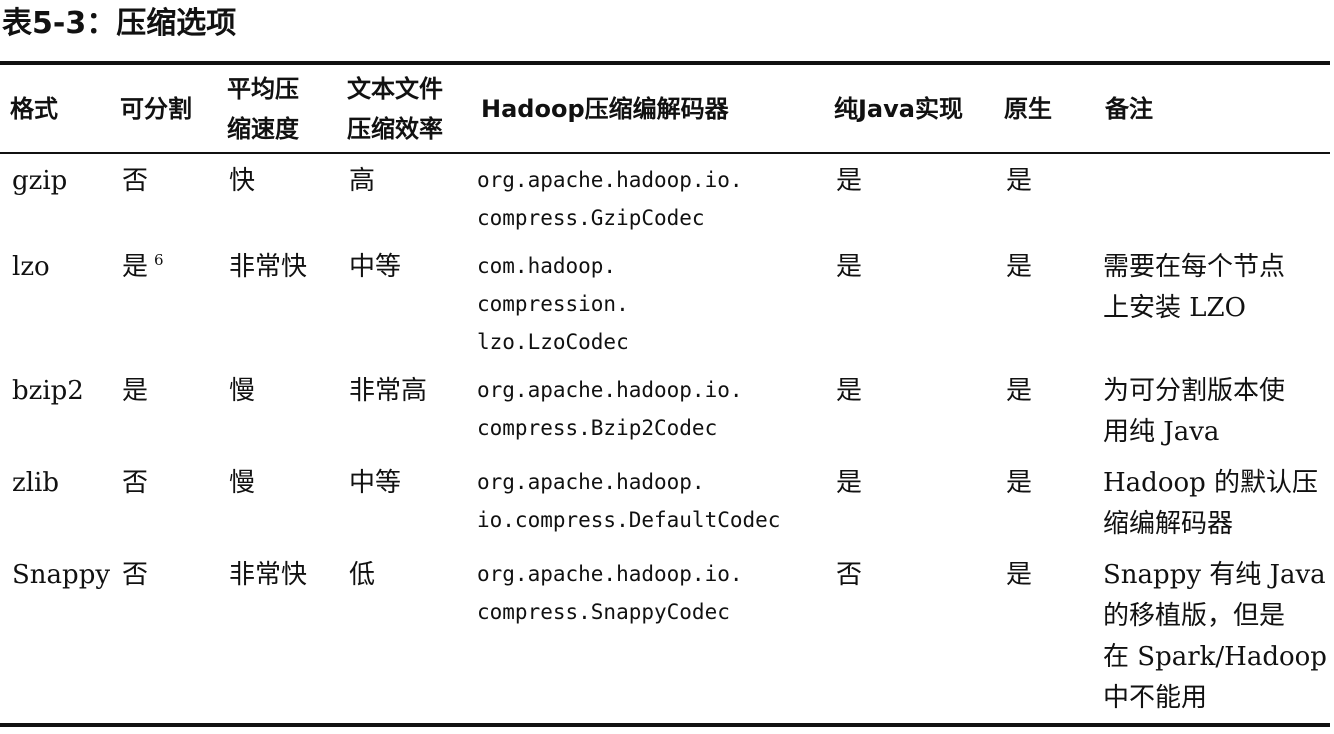 This screenshot has height=734, width=1334. Describe the element at coordinates (1212, 108) in the screenshot. I see `header-notes: 备注` at that location.